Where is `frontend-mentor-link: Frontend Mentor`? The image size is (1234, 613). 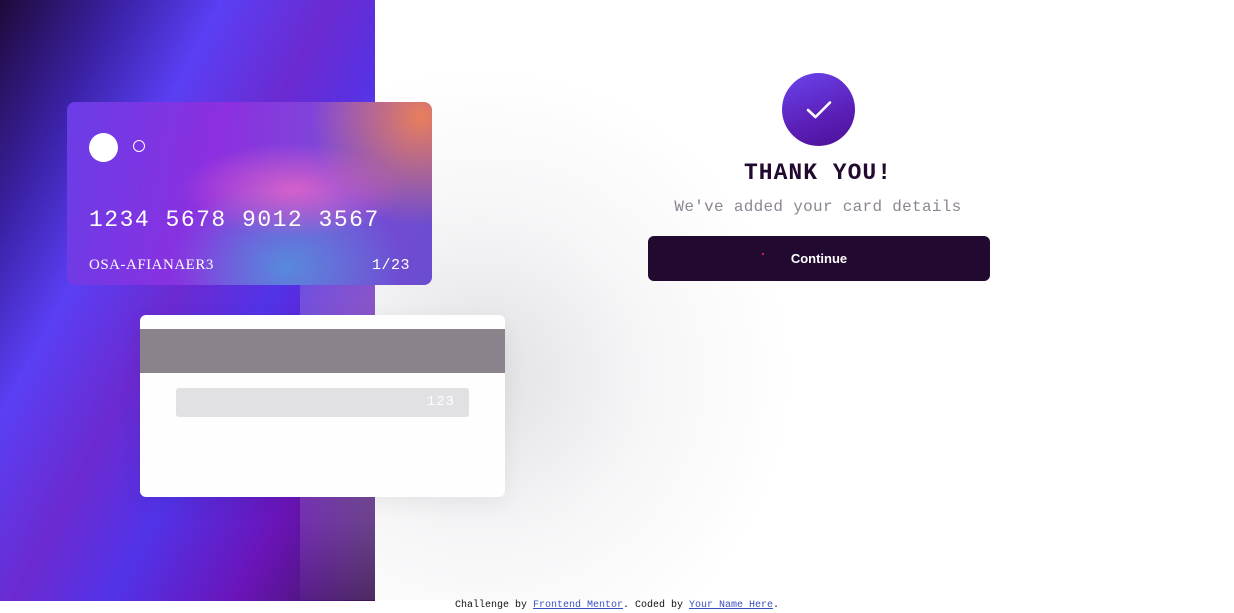 frontend-mentor-link: Frontend Mentor is located at coordinates (578, 605).